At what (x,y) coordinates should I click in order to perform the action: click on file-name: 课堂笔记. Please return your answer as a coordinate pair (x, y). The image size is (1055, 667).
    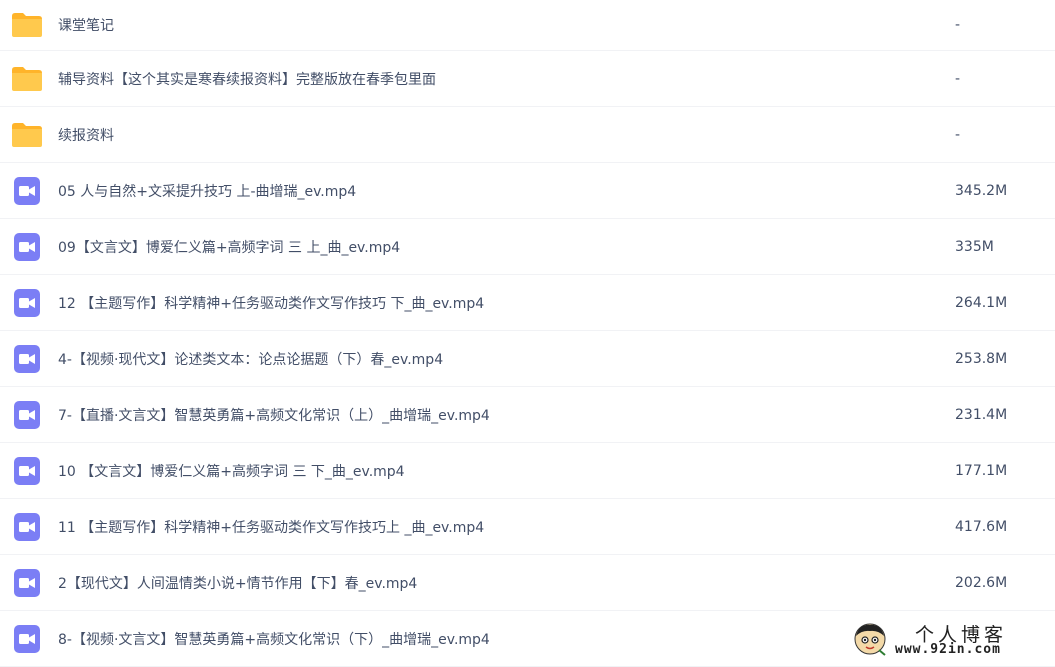
    Looking at the image, I should click on (86, 25).